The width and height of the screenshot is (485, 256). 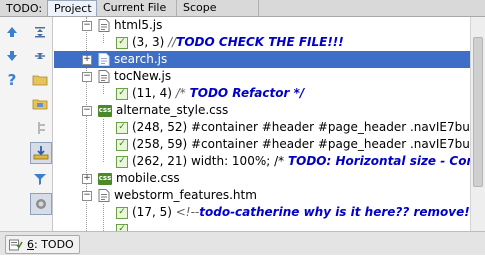 What do you see at coordinates (478, 112) in the screenshot?
I see `scrollbar-thumb` at bounding box center [478, 112].